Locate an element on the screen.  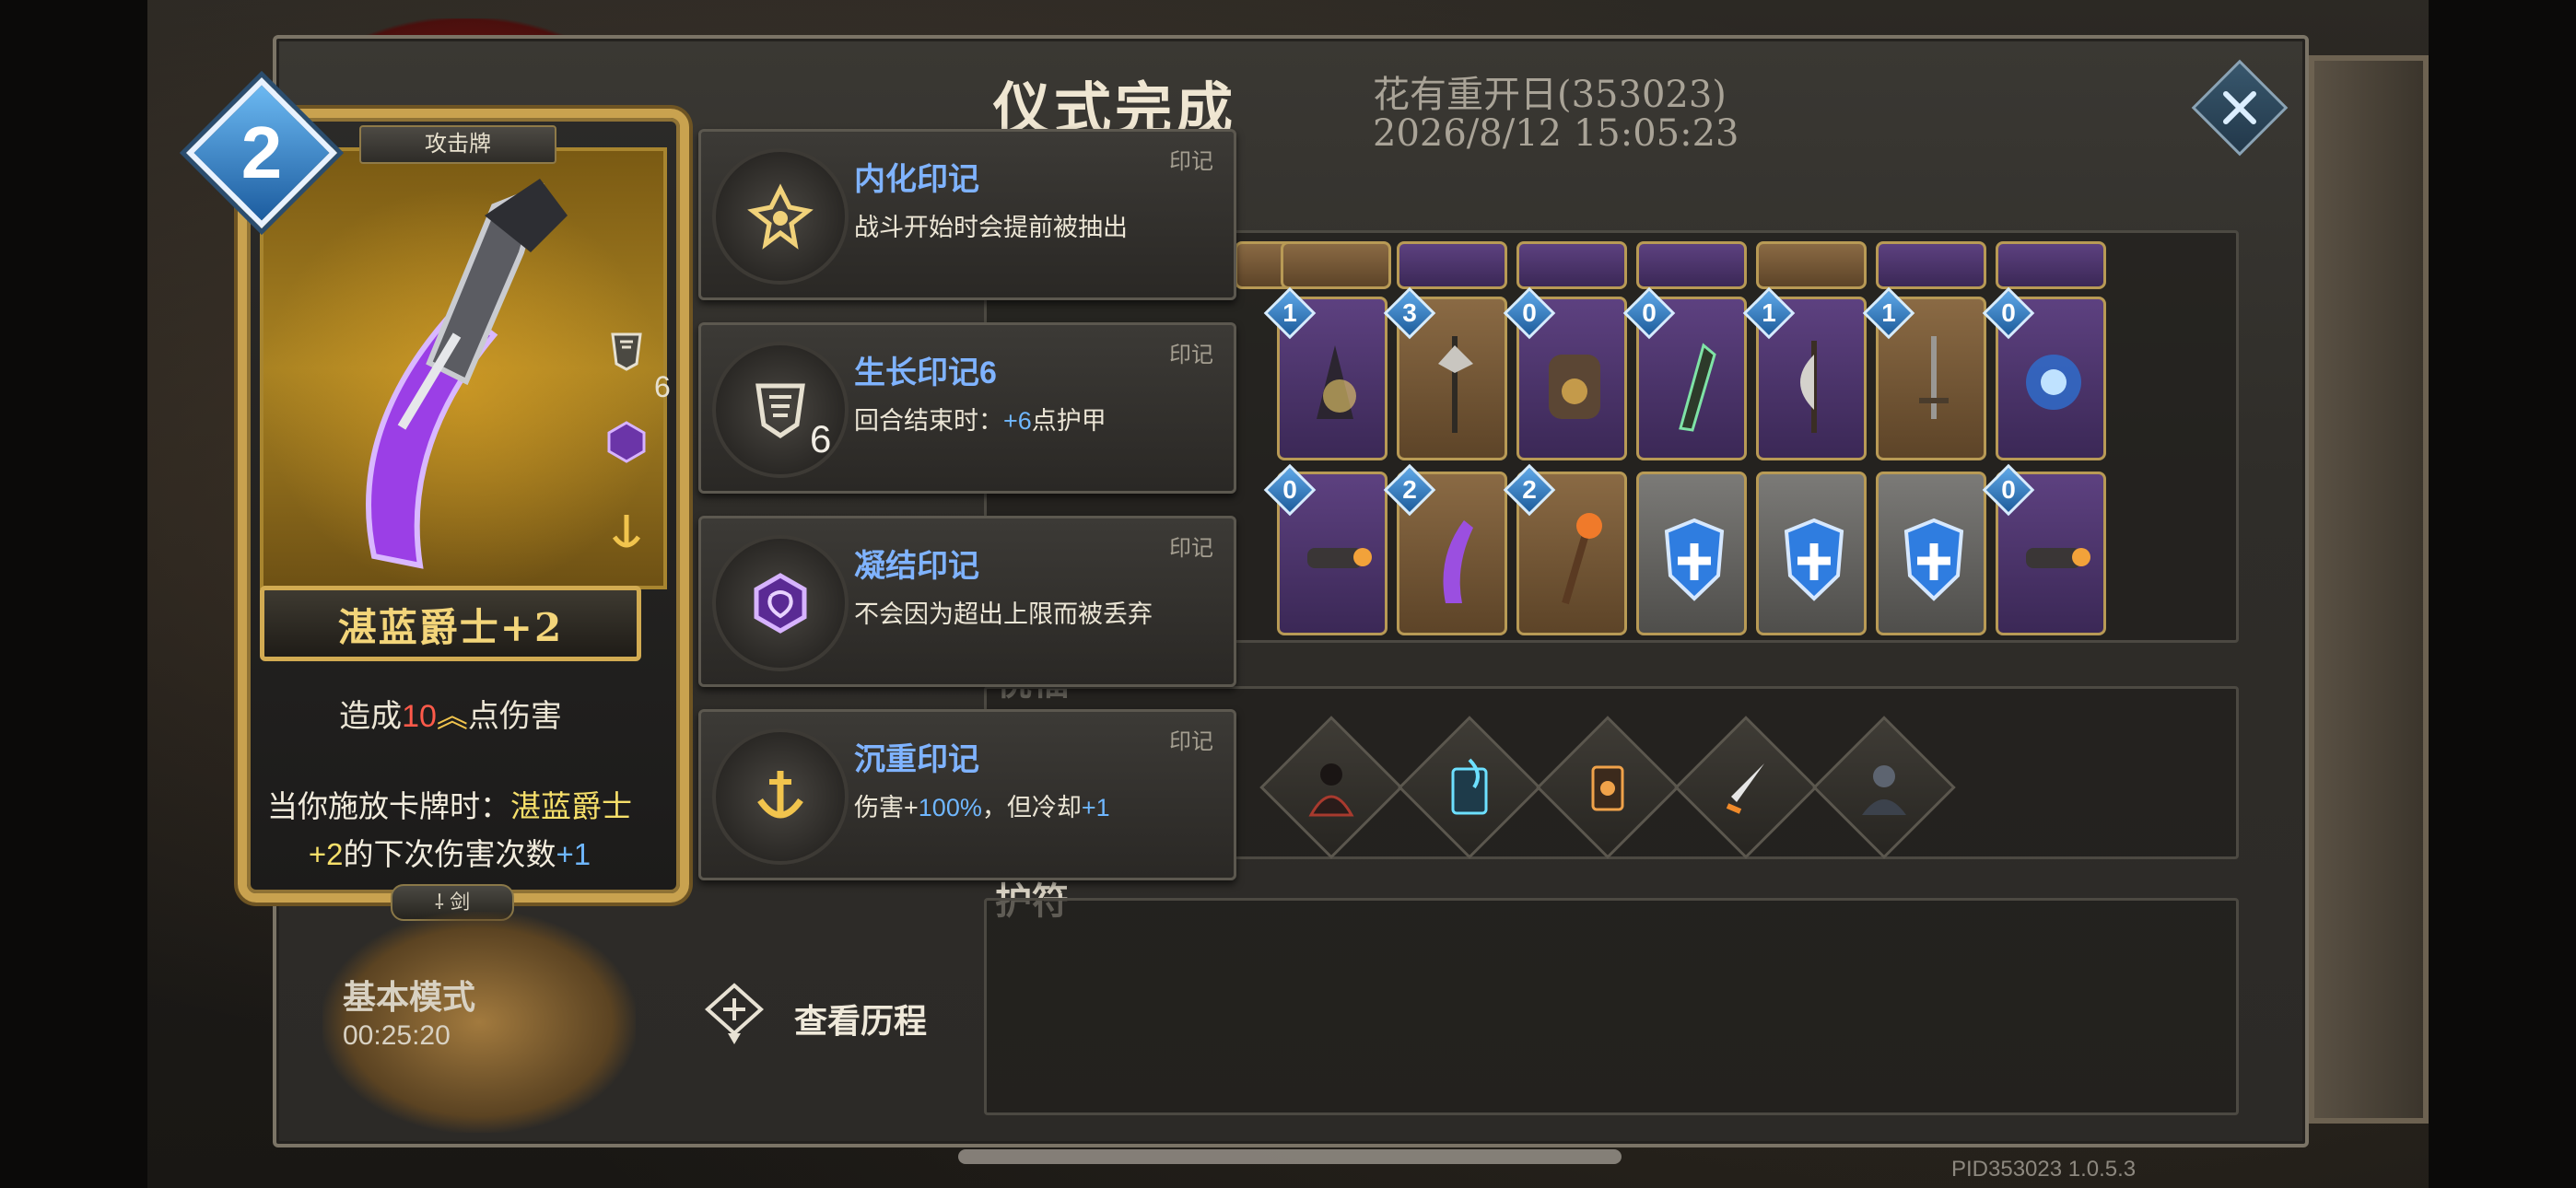
damage-prefix: 造成 is located at coordinates (371, 716).